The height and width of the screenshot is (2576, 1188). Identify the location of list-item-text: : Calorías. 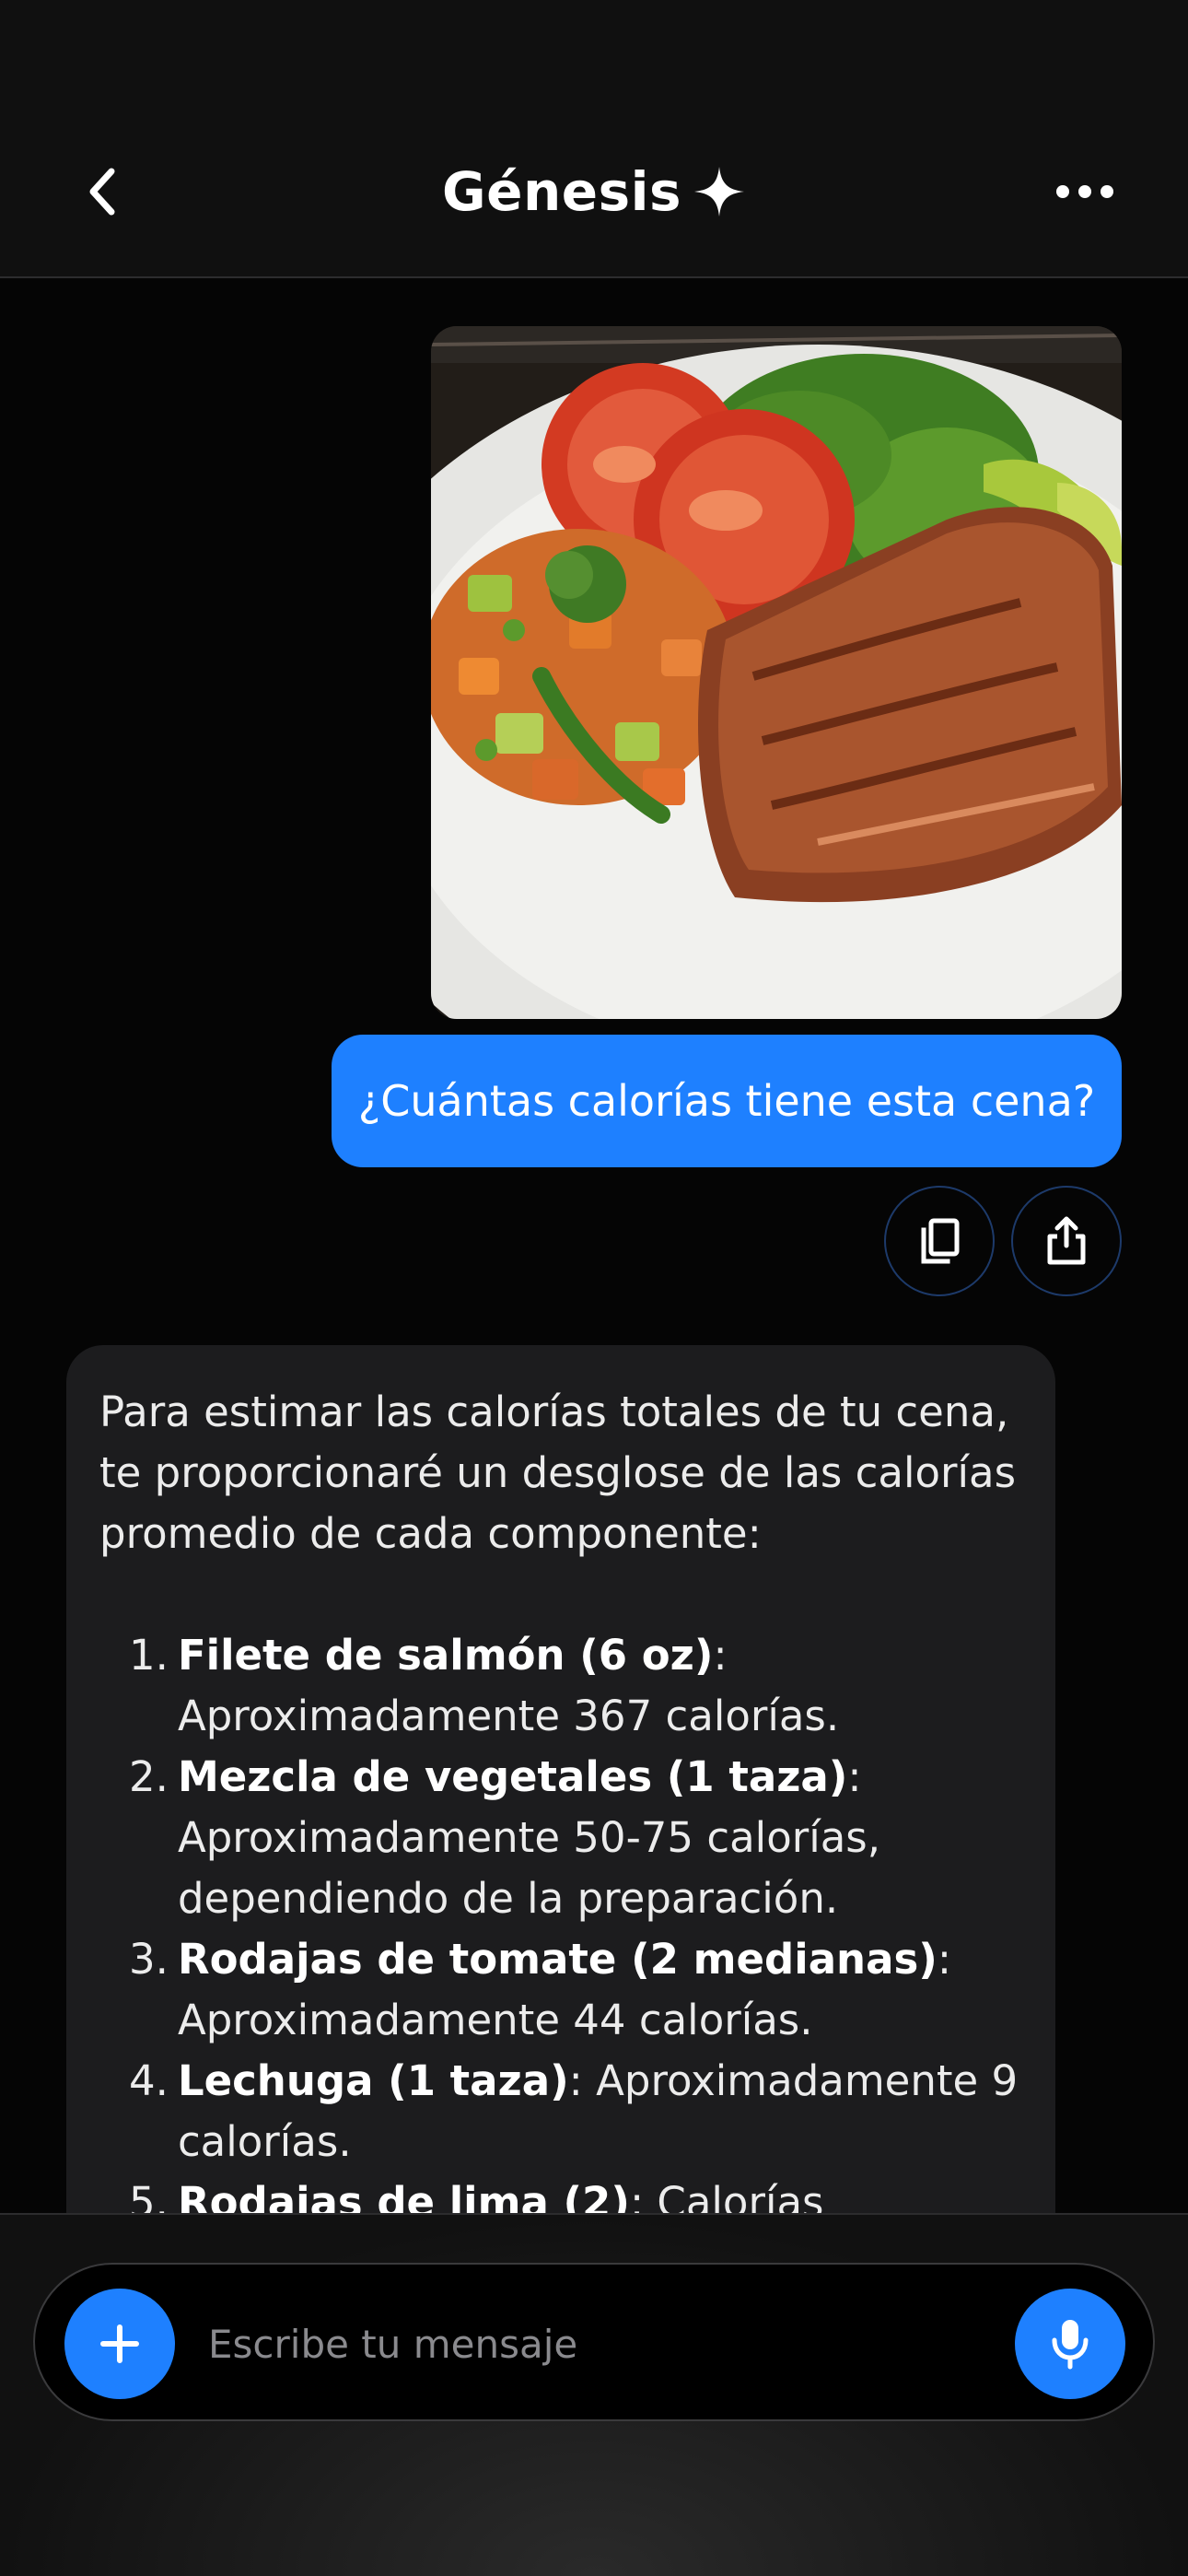
(726, 2195).